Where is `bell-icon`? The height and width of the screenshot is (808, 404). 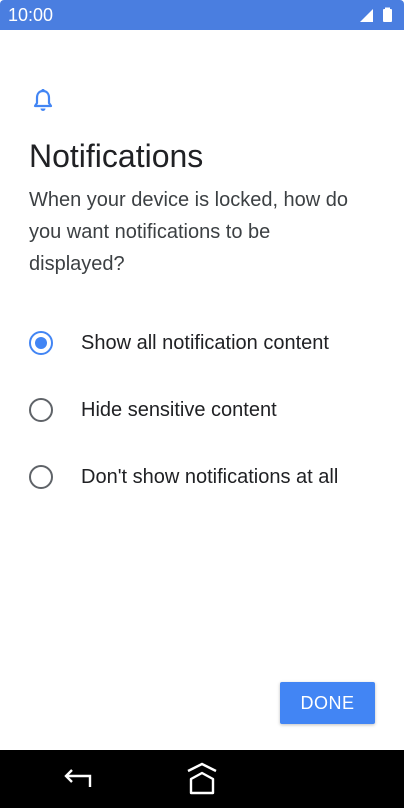 bell-icon is located at coordinates (43, 100).